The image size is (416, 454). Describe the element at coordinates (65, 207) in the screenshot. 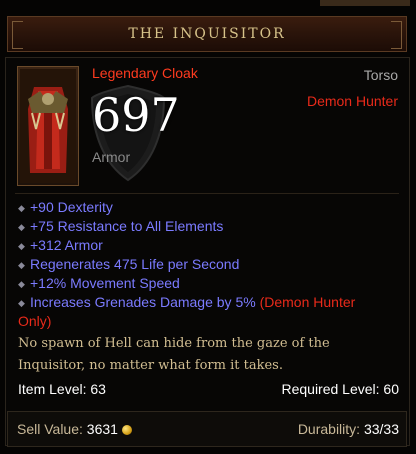

I see `affix-line: ◆ +90 Dexterity` at that location.